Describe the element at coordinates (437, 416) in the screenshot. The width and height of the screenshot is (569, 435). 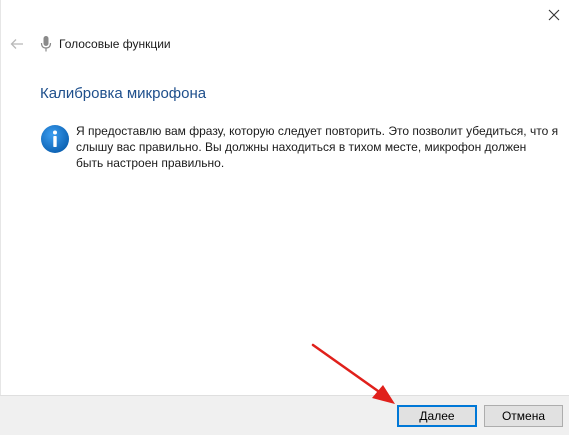
I see `next-button: Далее` at that location.